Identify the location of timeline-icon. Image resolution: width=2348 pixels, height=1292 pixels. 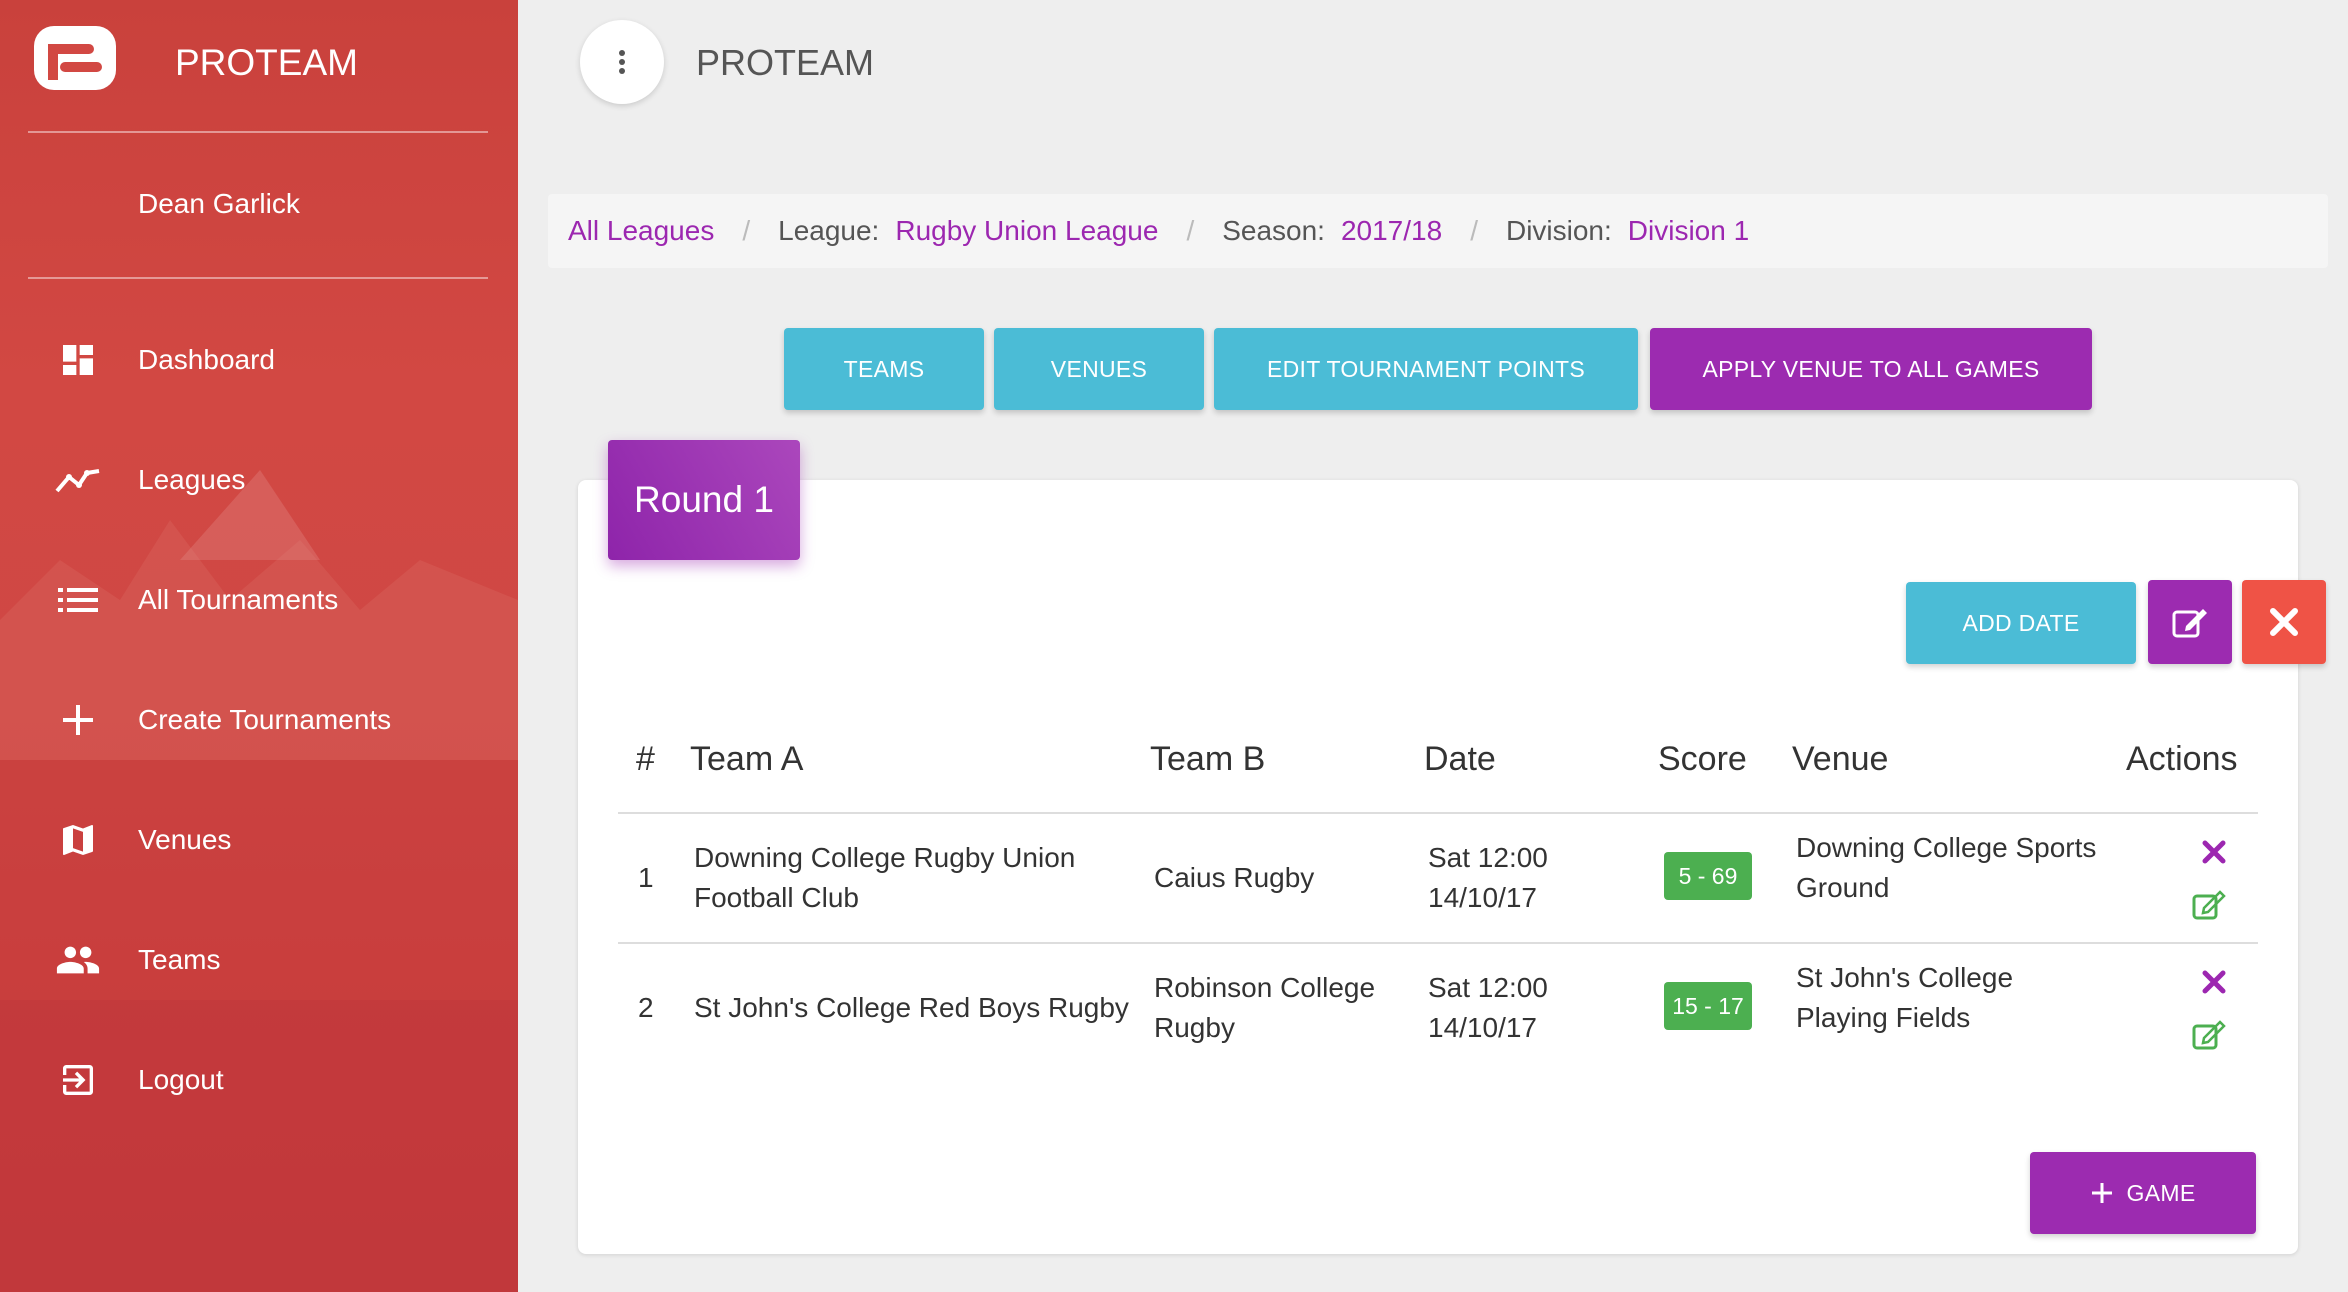
(78, 480).